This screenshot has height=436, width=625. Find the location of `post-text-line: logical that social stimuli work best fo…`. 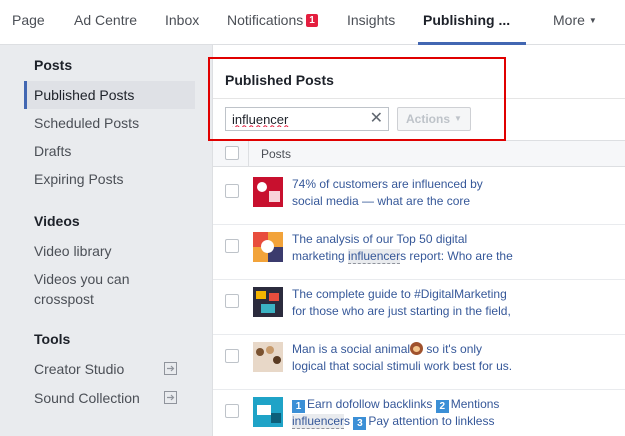

post-text-line: logical that social stimuli work best fo… is located at coordinates (402, 366).